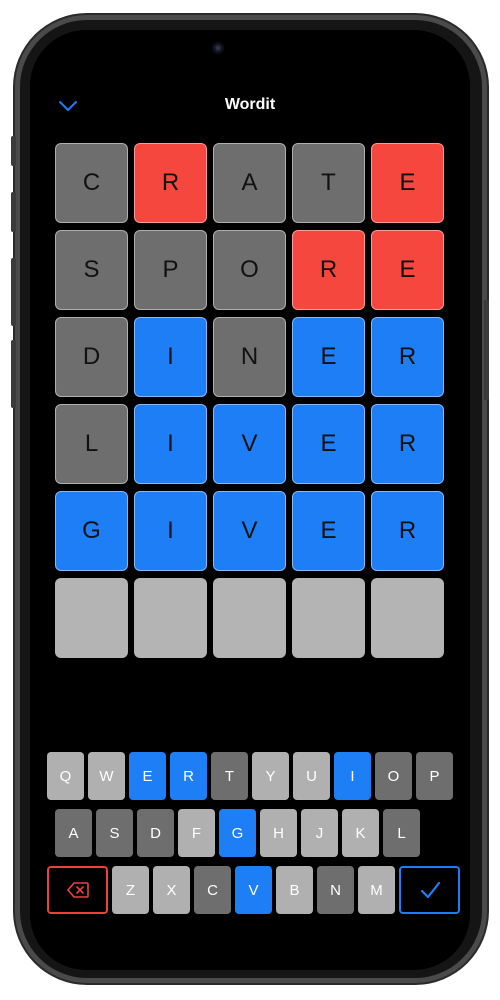 This screenshot has width=500, height=1000. What do you see at coordinates (401, 833) in the screenshot?
I see `key-l: L` at bounding box center [401, 833].